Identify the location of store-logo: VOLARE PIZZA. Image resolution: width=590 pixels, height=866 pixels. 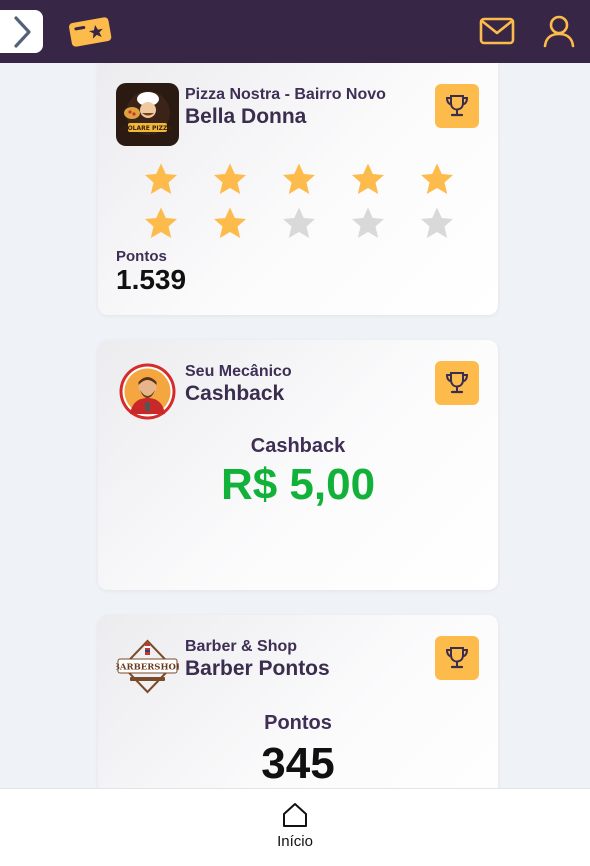
(147, 114).